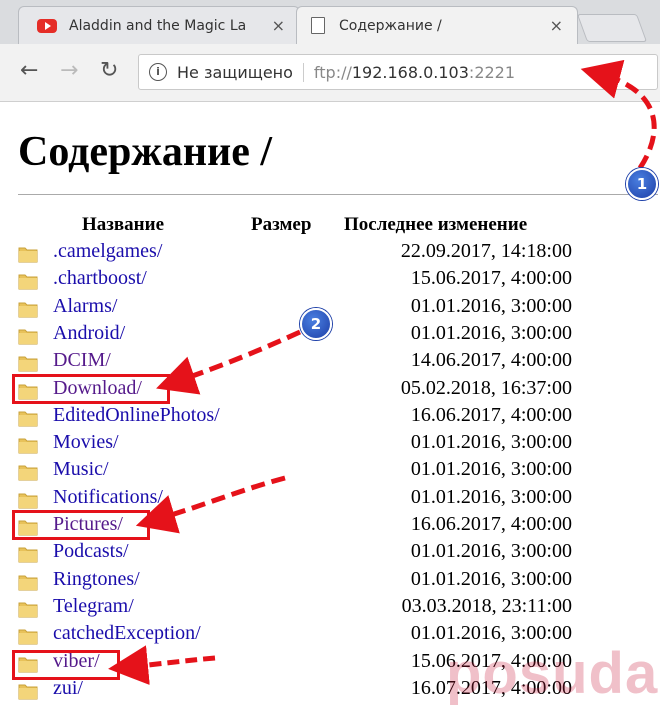 This screenshot has width=660, height=715. Describe the element at coordinates (330, 444) in the screenshot. I see `table-row: Movies/01.01.2016, 3:00:00` at that location.